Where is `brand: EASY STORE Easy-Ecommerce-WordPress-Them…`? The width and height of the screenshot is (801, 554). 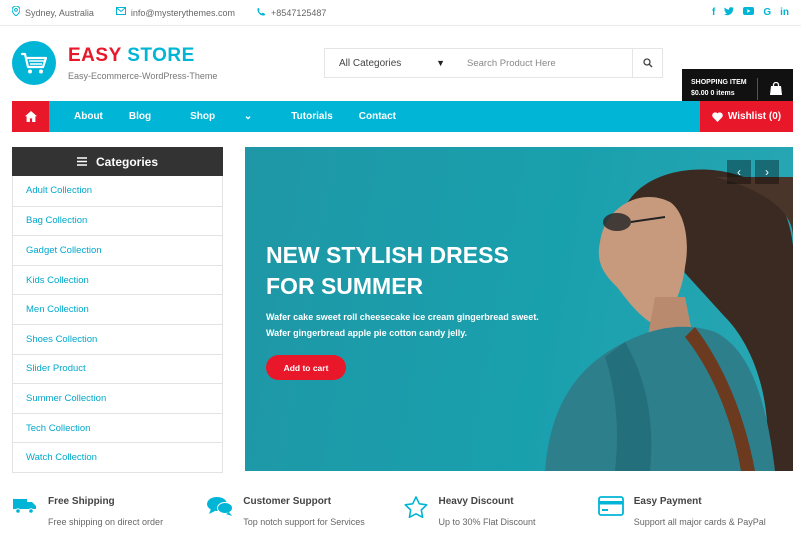 brand: EASY STORE Easy-Ecommerce-WordPress-Them… is located at coordinates (142, 63).